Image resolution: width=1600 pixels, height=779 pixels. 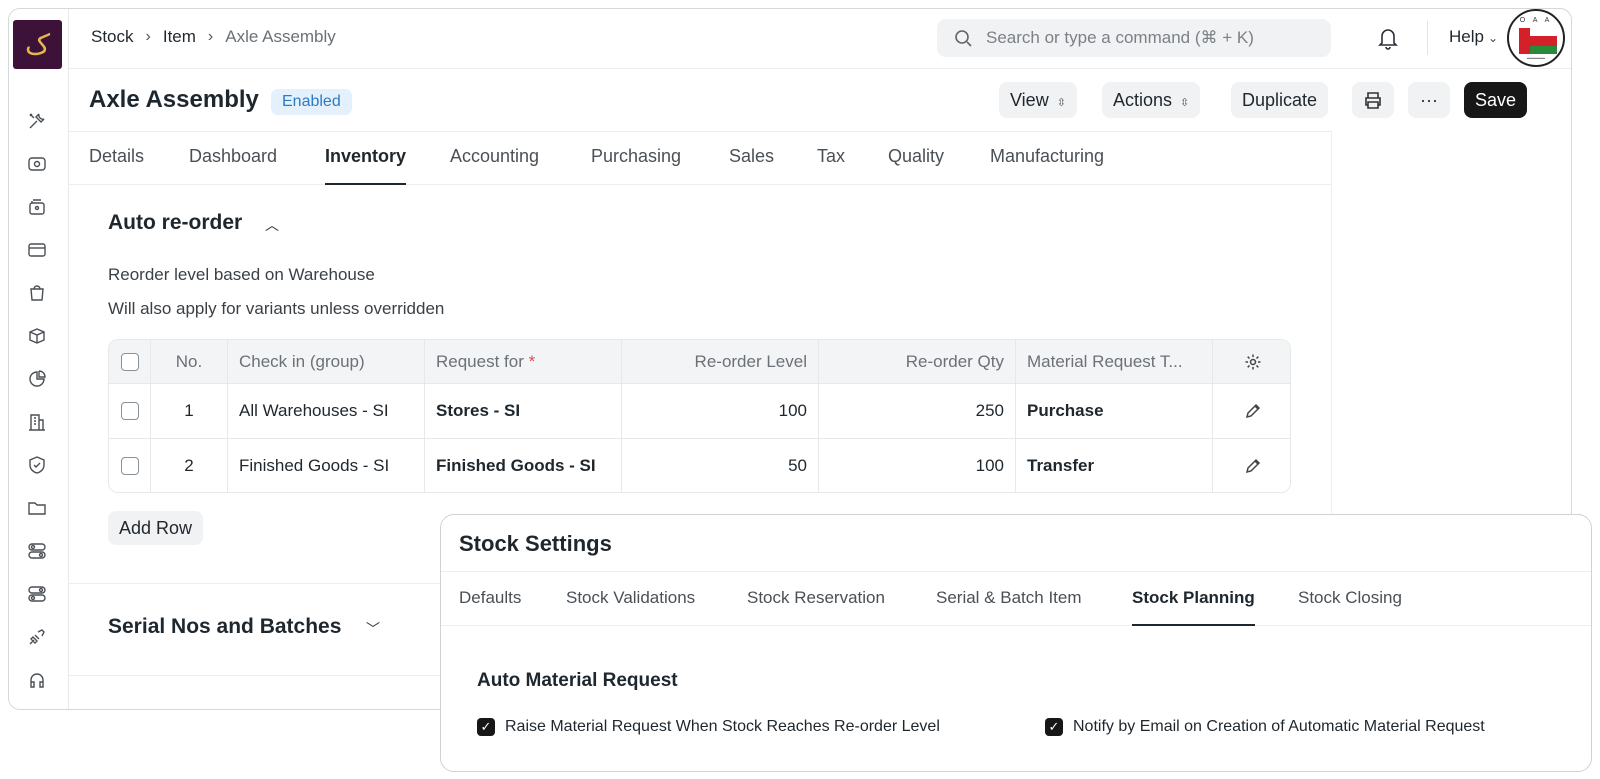 What do you see at coordinates (1047, 156) in the screenshot?
I see `tab-manufacturing: Manufacturing` at bounding box center [1047, 156].